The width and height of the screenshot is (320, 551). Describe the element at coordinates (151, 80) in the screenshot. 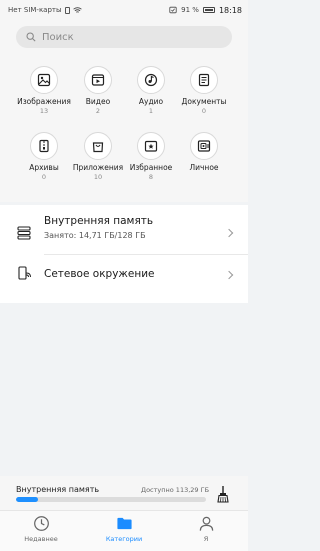

I see `audio-icon` at that location.